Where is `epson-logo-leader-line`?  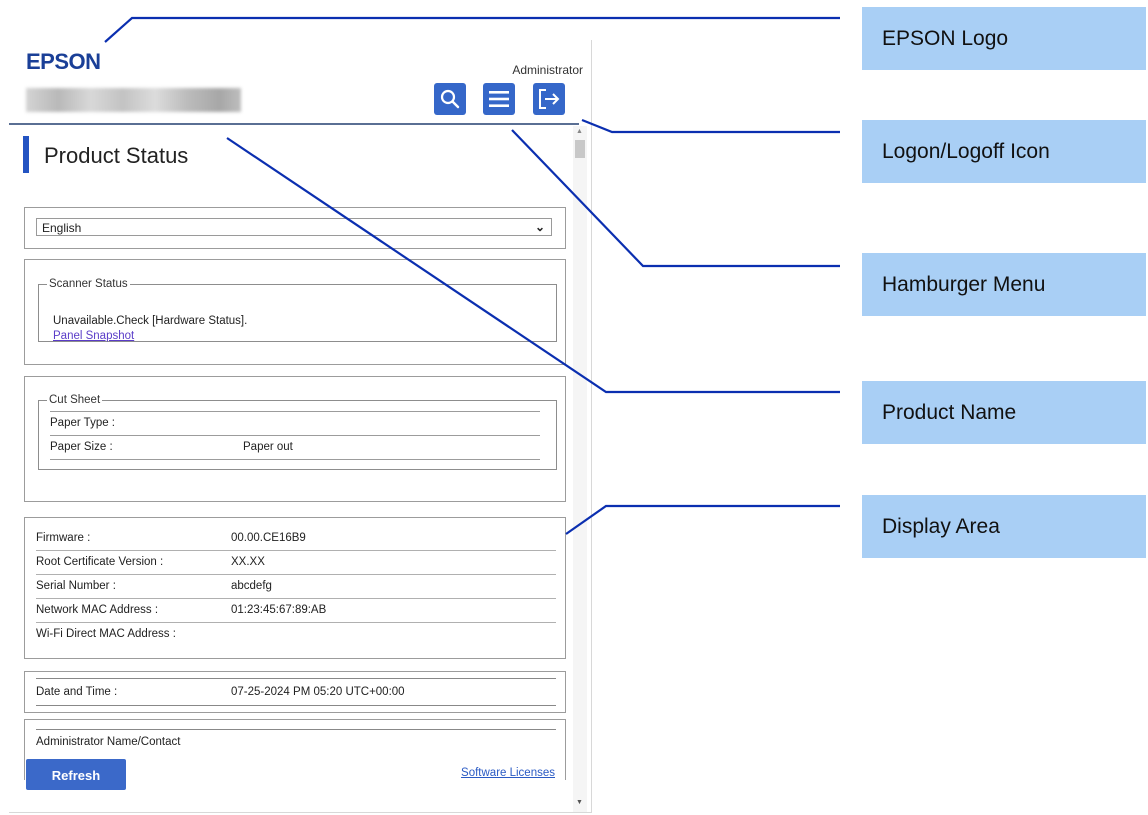 epson-logo-leader-line is located at coordinates (472, 29).